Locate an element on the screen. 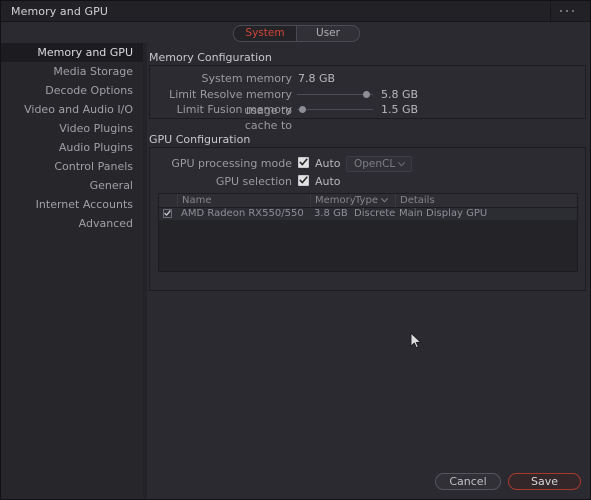 The height and width of the screenshot is (500, 591). gpu-table-empty-area is located at coordinates (368, 245).